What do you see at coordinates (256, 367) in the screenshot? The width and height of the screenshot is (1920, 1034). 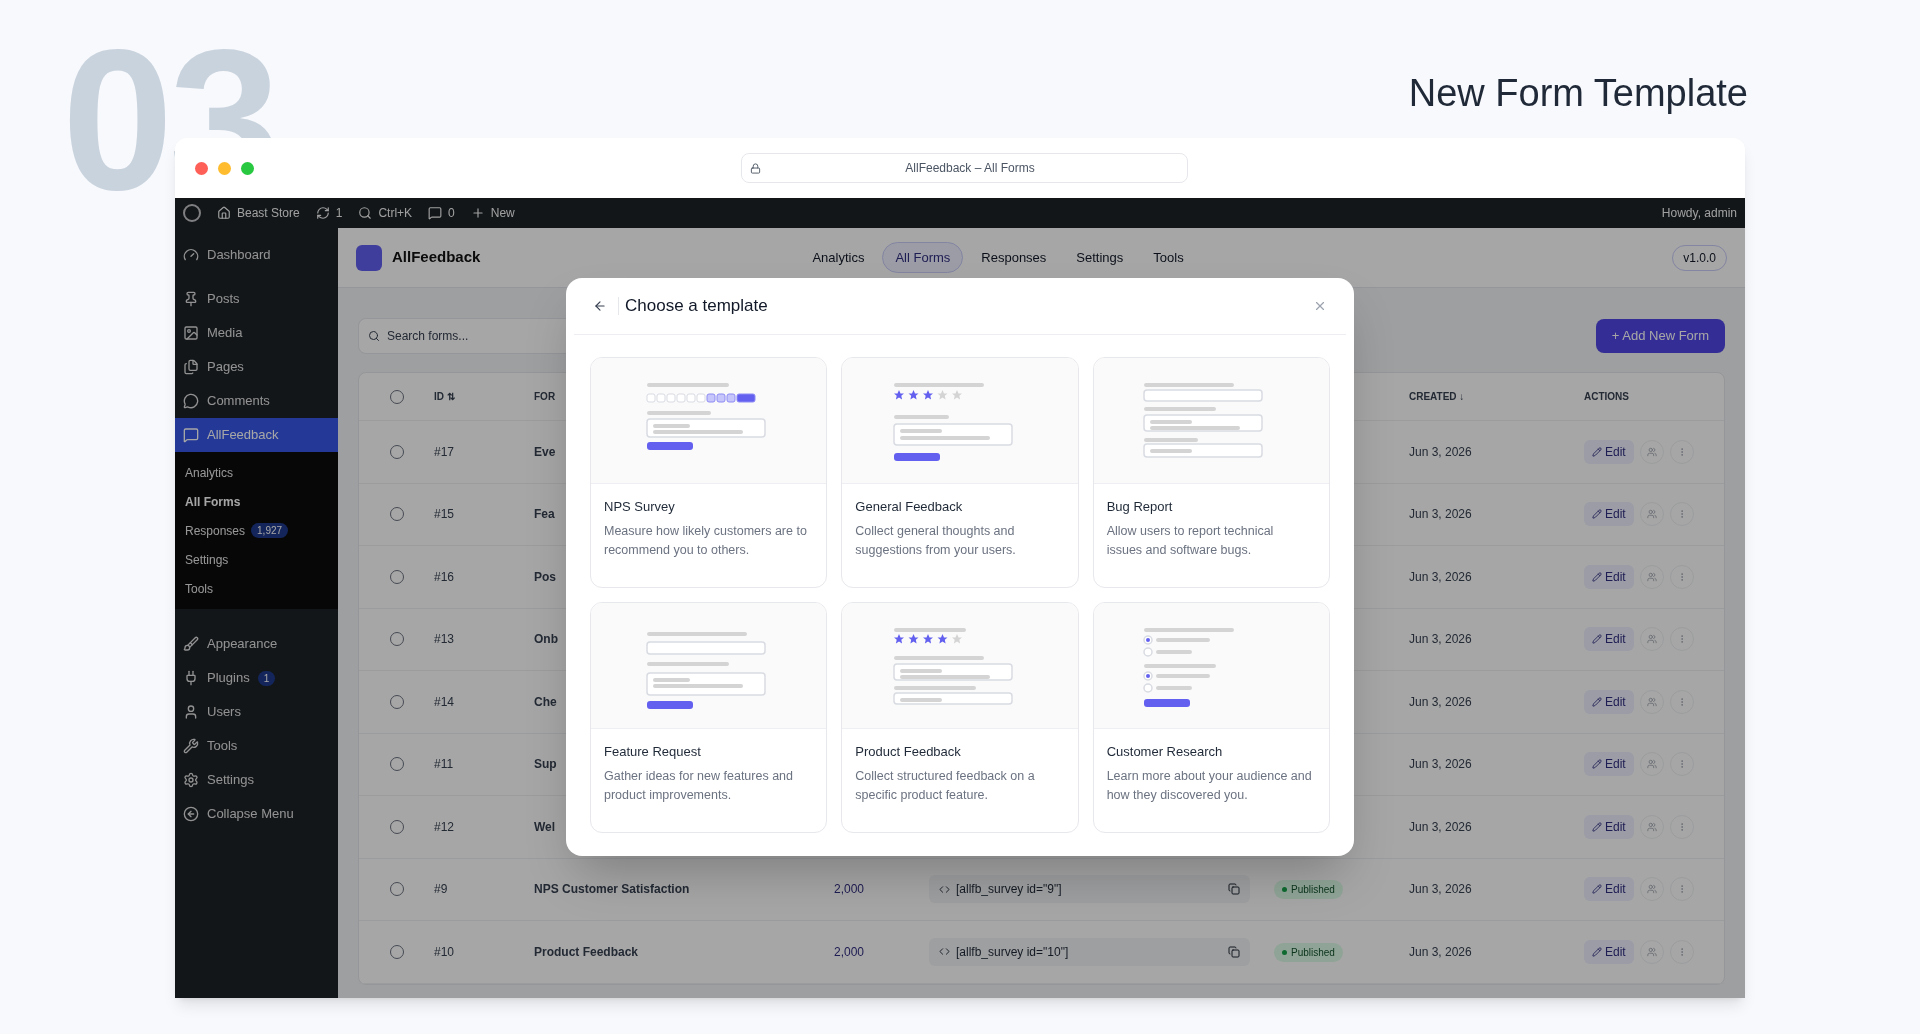 I see `sidebar-item: Pages` at bounding box center [256, 367].